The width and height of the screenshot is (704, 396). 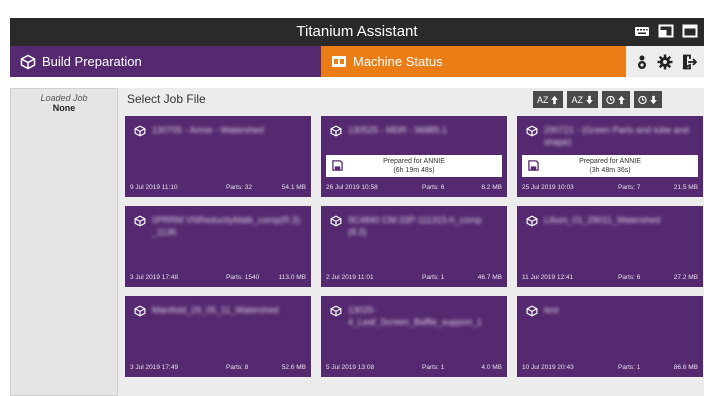 I want to click on job-name: Manifold_29_05_11_Watershed, so click(x=215, y=310).